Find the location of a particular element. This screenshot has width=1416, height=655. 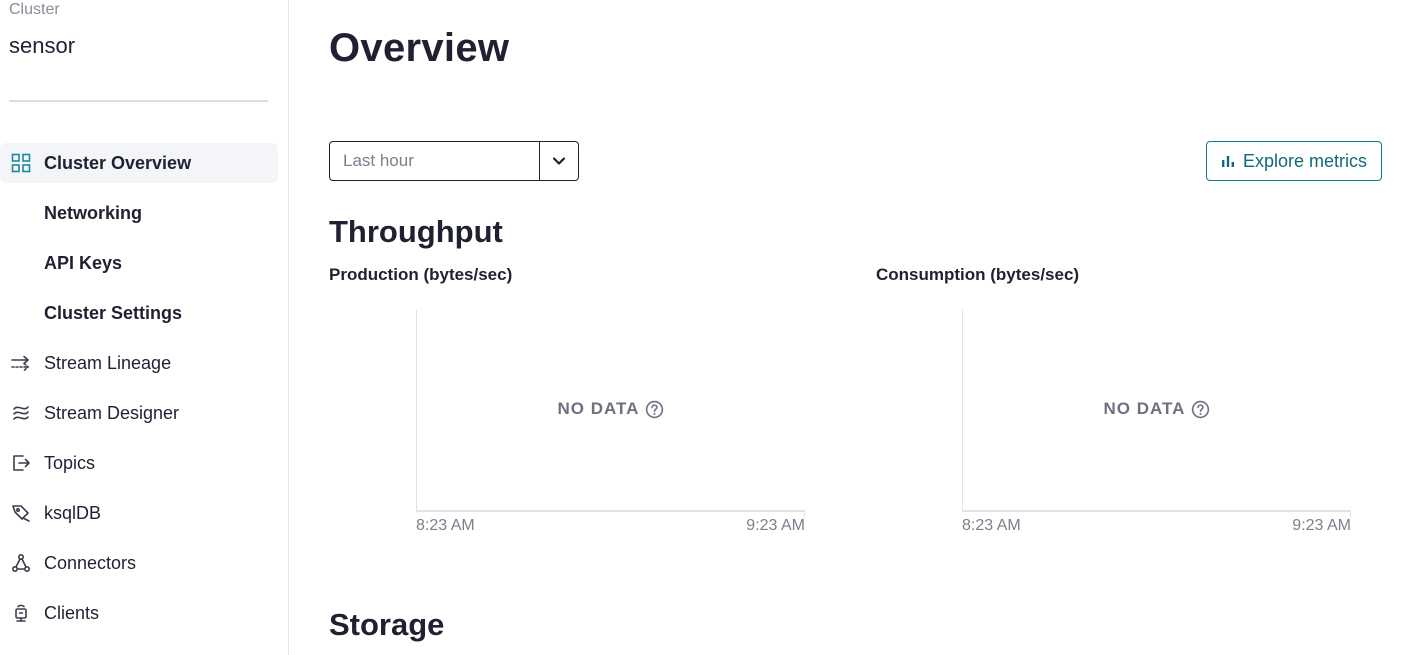

explore-metrics-button: Explore metrics is located at coordinates (1294, 161).